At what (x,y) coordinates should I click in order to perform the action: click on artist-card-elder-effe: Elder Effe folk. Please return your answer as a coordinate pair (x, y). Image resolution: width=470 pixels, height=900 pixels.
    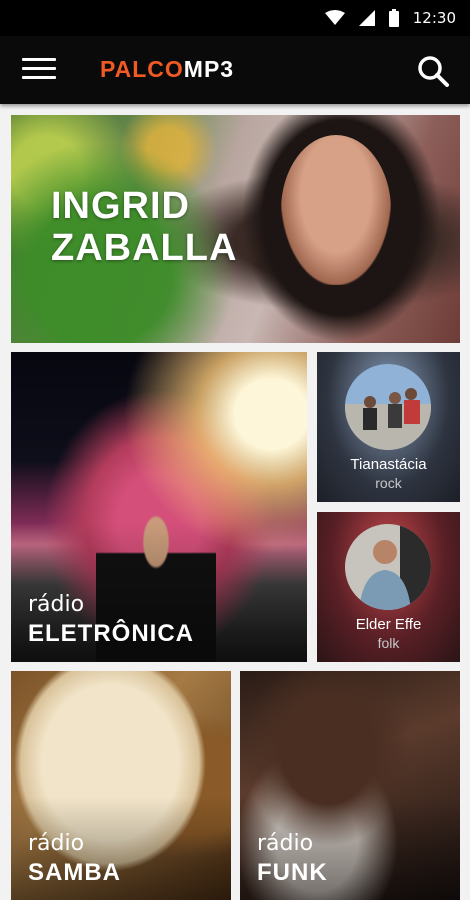
    Looking at the image, I should click on (388, 587).